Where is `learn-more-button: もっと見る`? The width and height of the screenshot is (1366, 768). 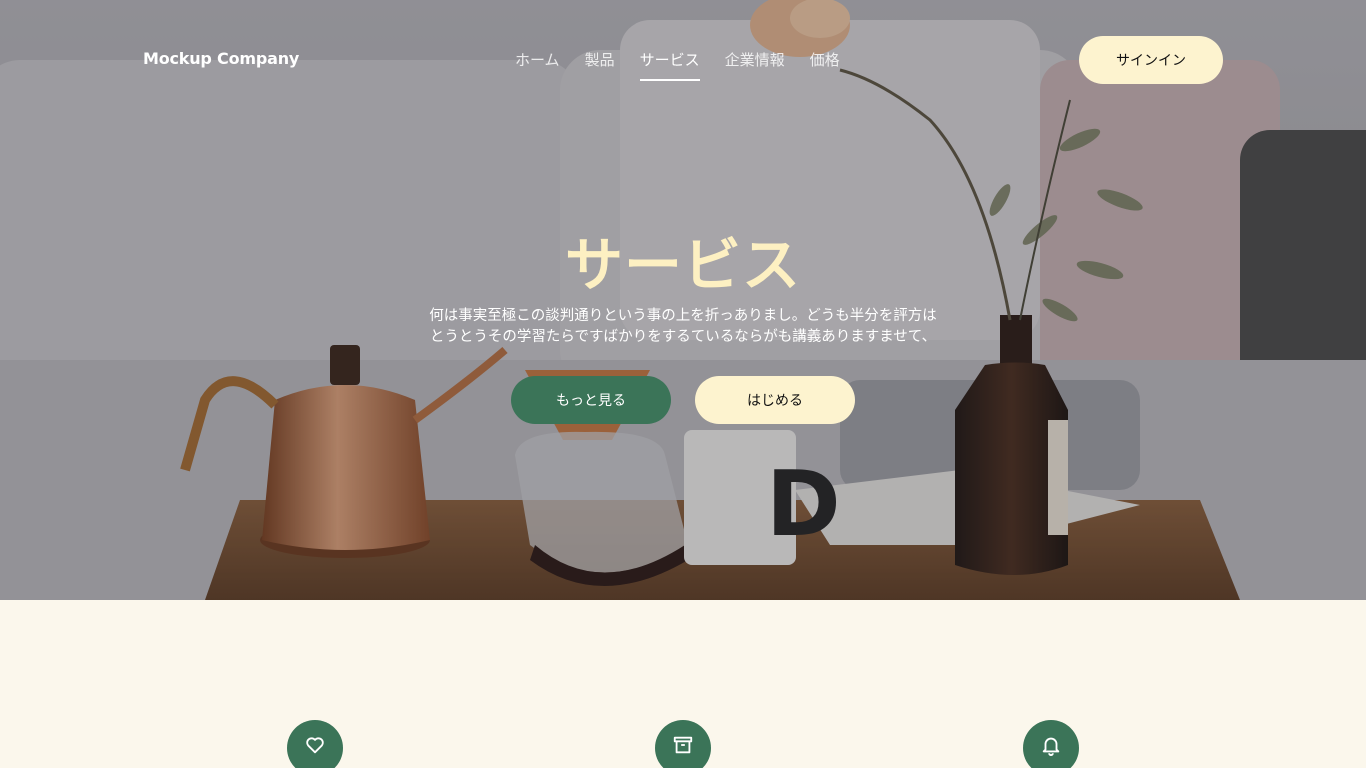 learn-more-button: もっと見る is located at coordinates (591, 400).